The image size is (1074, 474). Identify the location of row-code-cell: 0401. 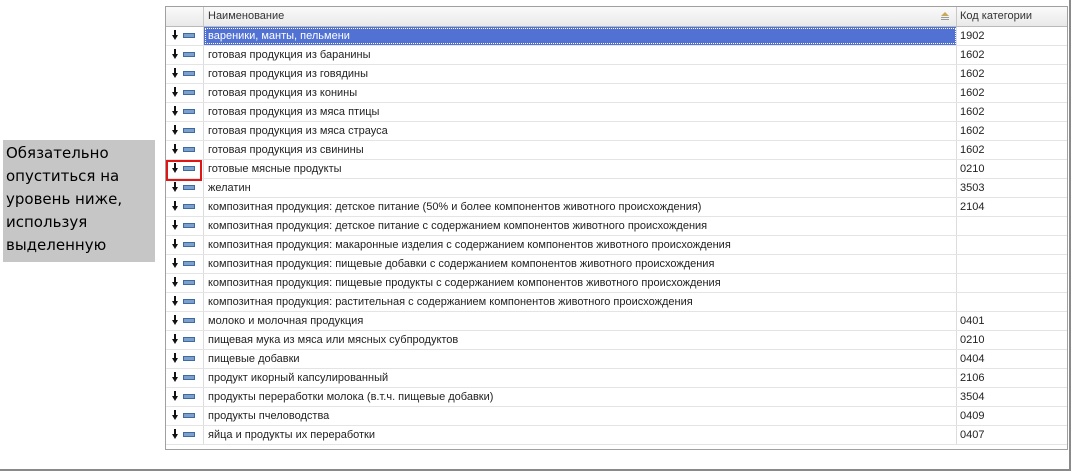
(1012, 321).